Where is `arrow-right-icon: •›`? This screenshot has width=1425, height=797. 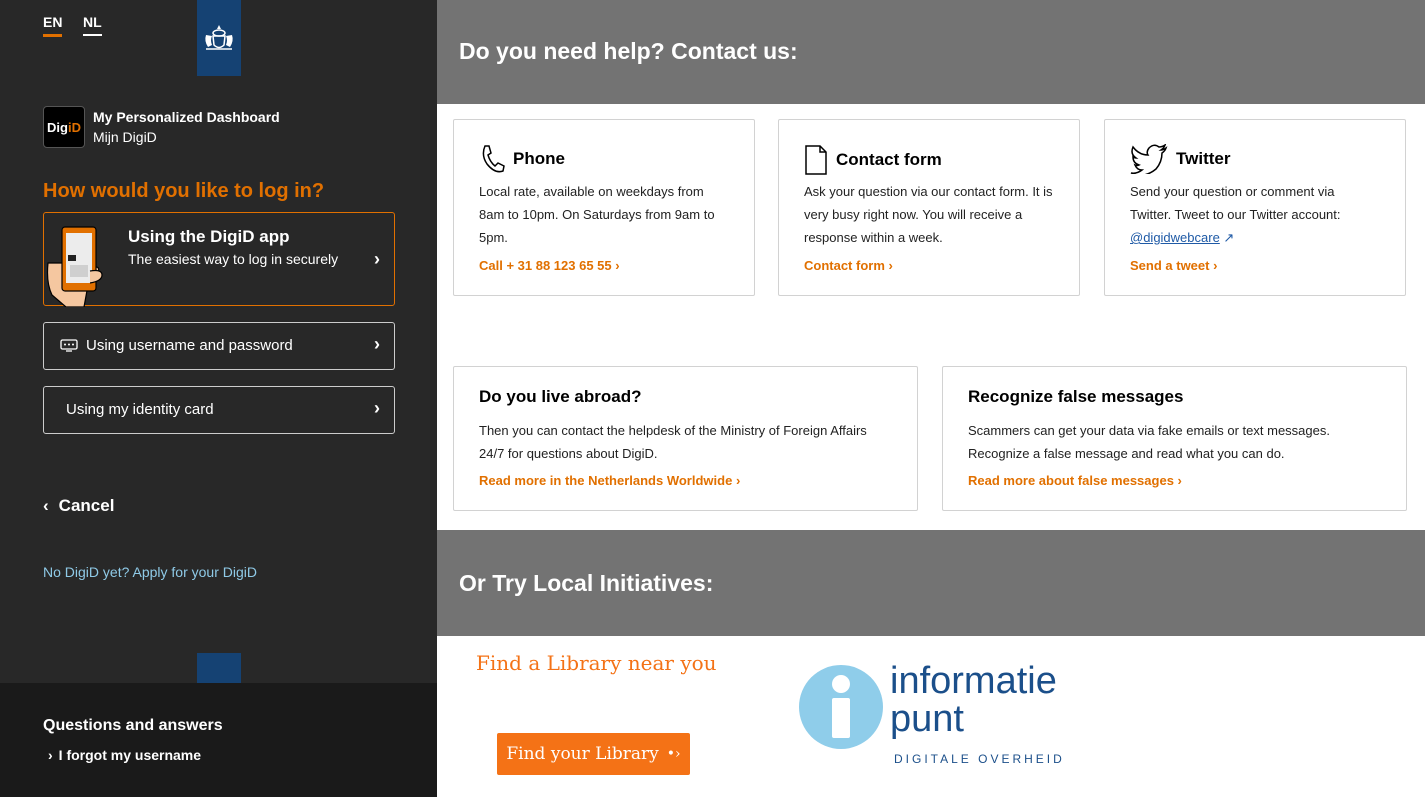 arrow-right-icon: •› is located at coordinates (673, 754).